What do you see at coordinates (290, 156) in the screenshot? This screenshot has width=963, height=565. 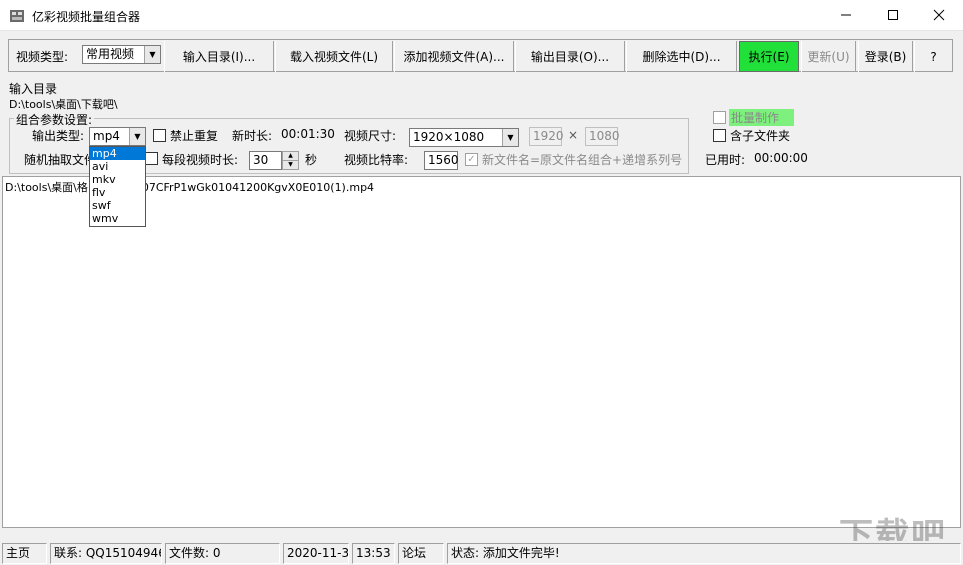 I see `spin-up-icon: ▲` at bounding box center [290, 156].